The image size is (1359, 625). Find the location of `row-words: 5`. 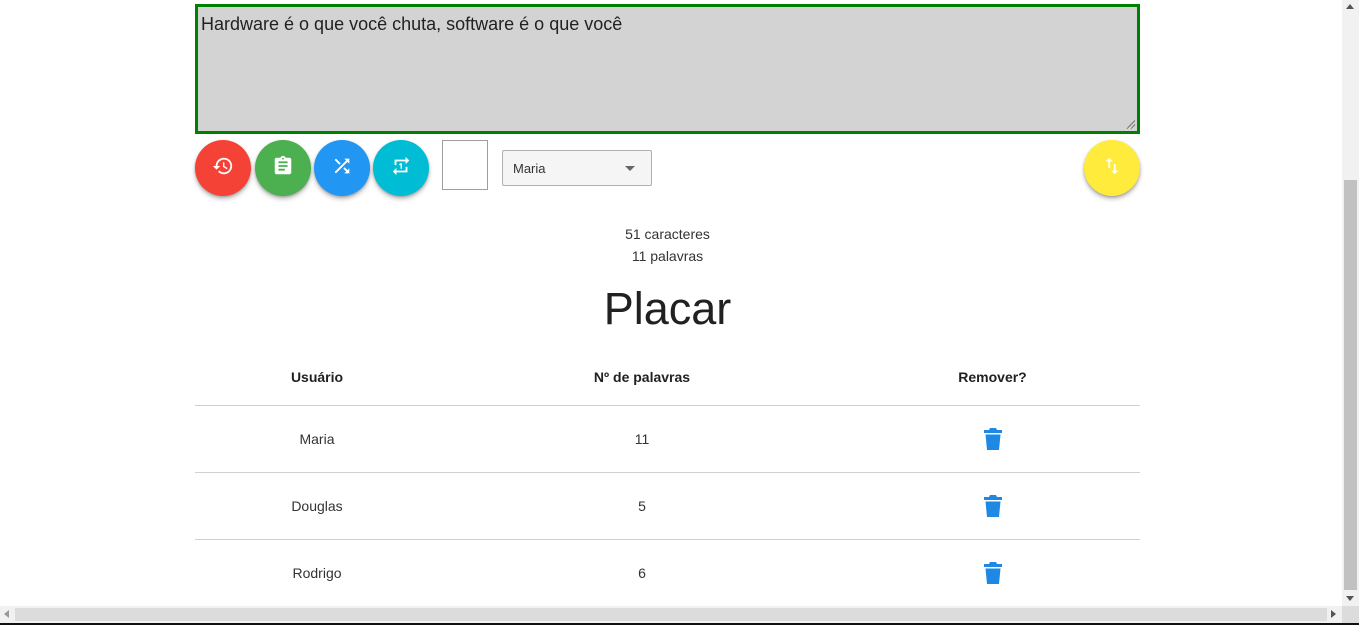

row-words: 5 is located at coordinates (642, 506).